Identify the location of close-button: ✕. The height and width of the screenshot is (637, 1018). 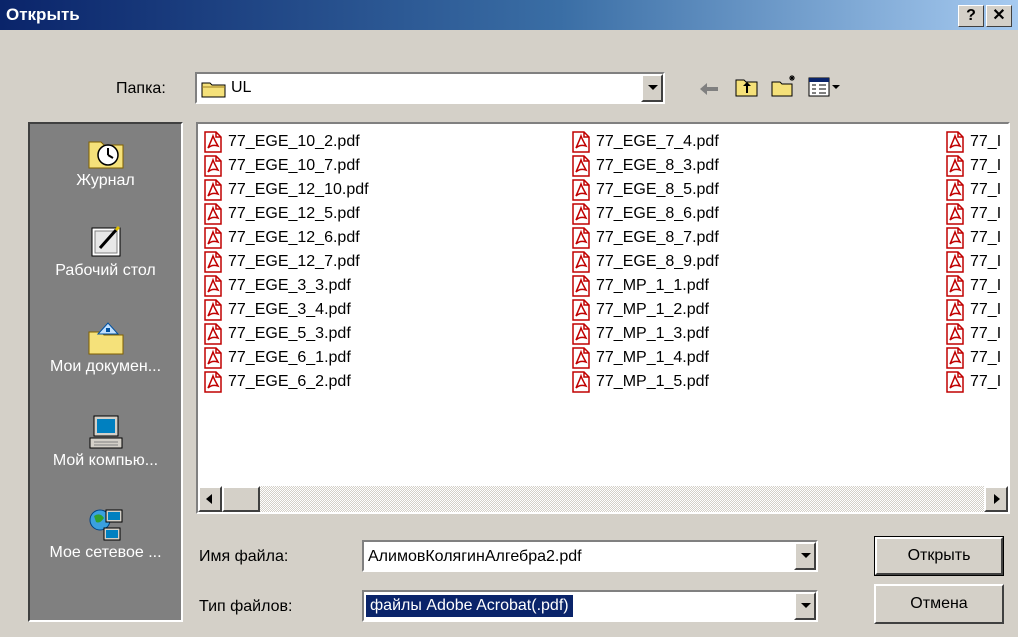
(999, 16).